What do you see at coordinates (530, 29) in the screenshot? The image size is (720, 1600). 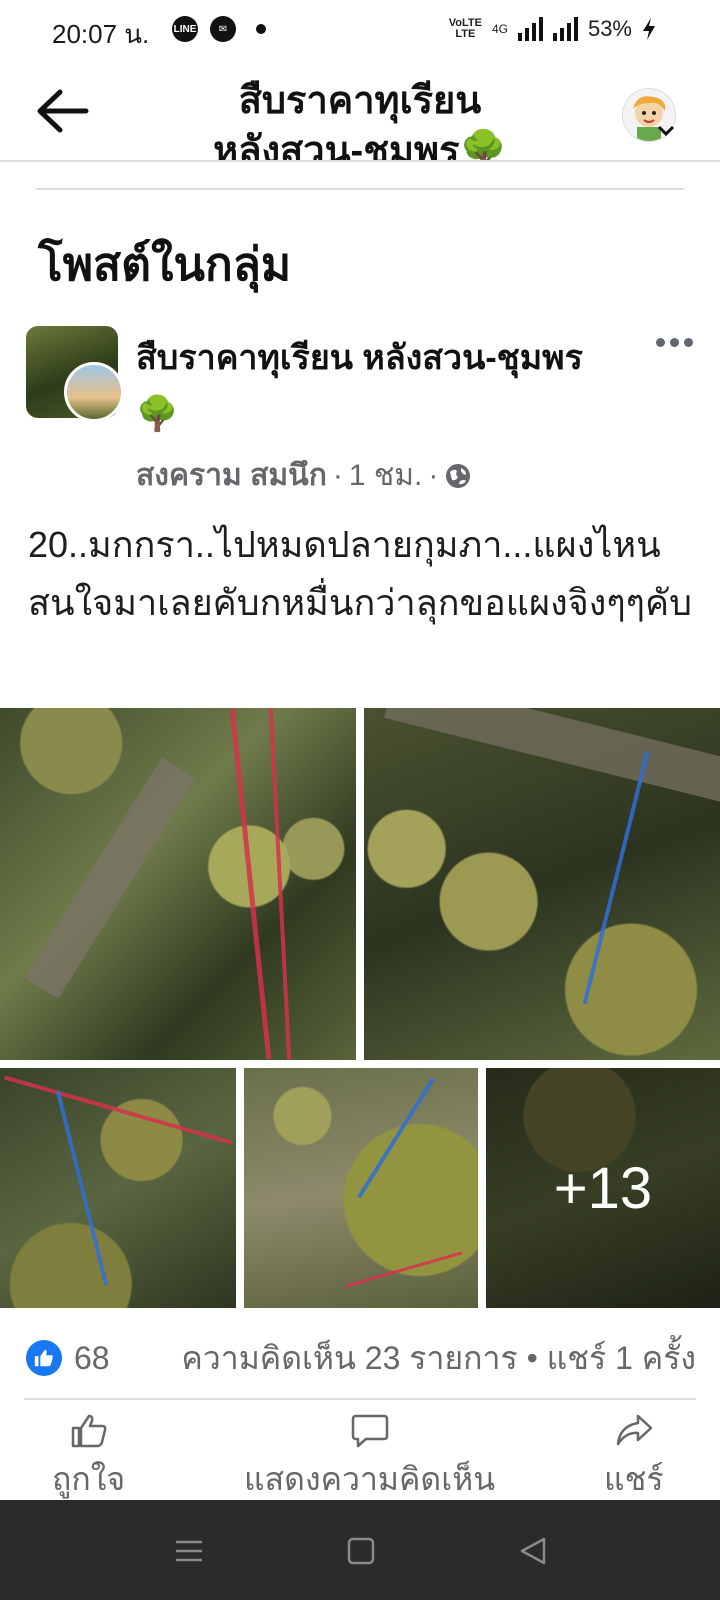 I see `signal-icon` at bounding box center [530, 29].